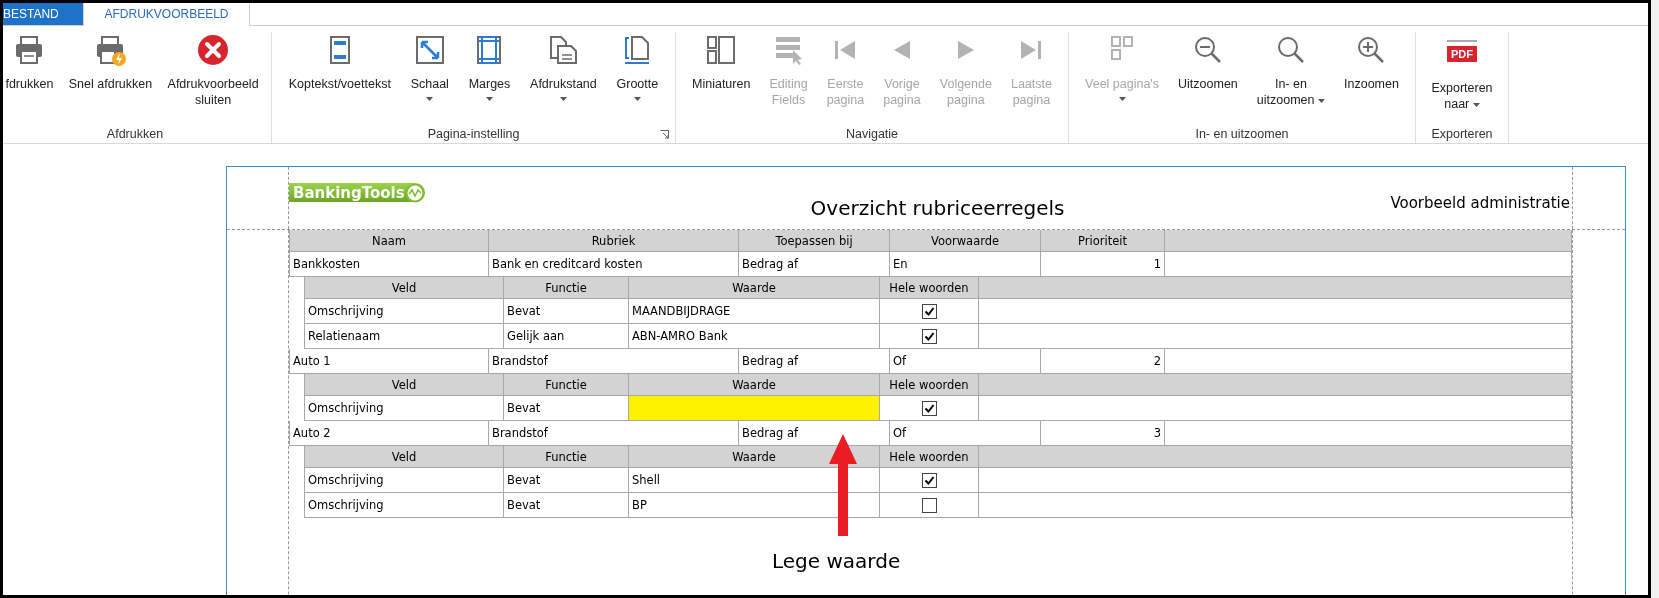  Describe the element at coordinates (1290, 71) in the screenshot. I see `ribbon-button: In- en uitzoomen` at that location.